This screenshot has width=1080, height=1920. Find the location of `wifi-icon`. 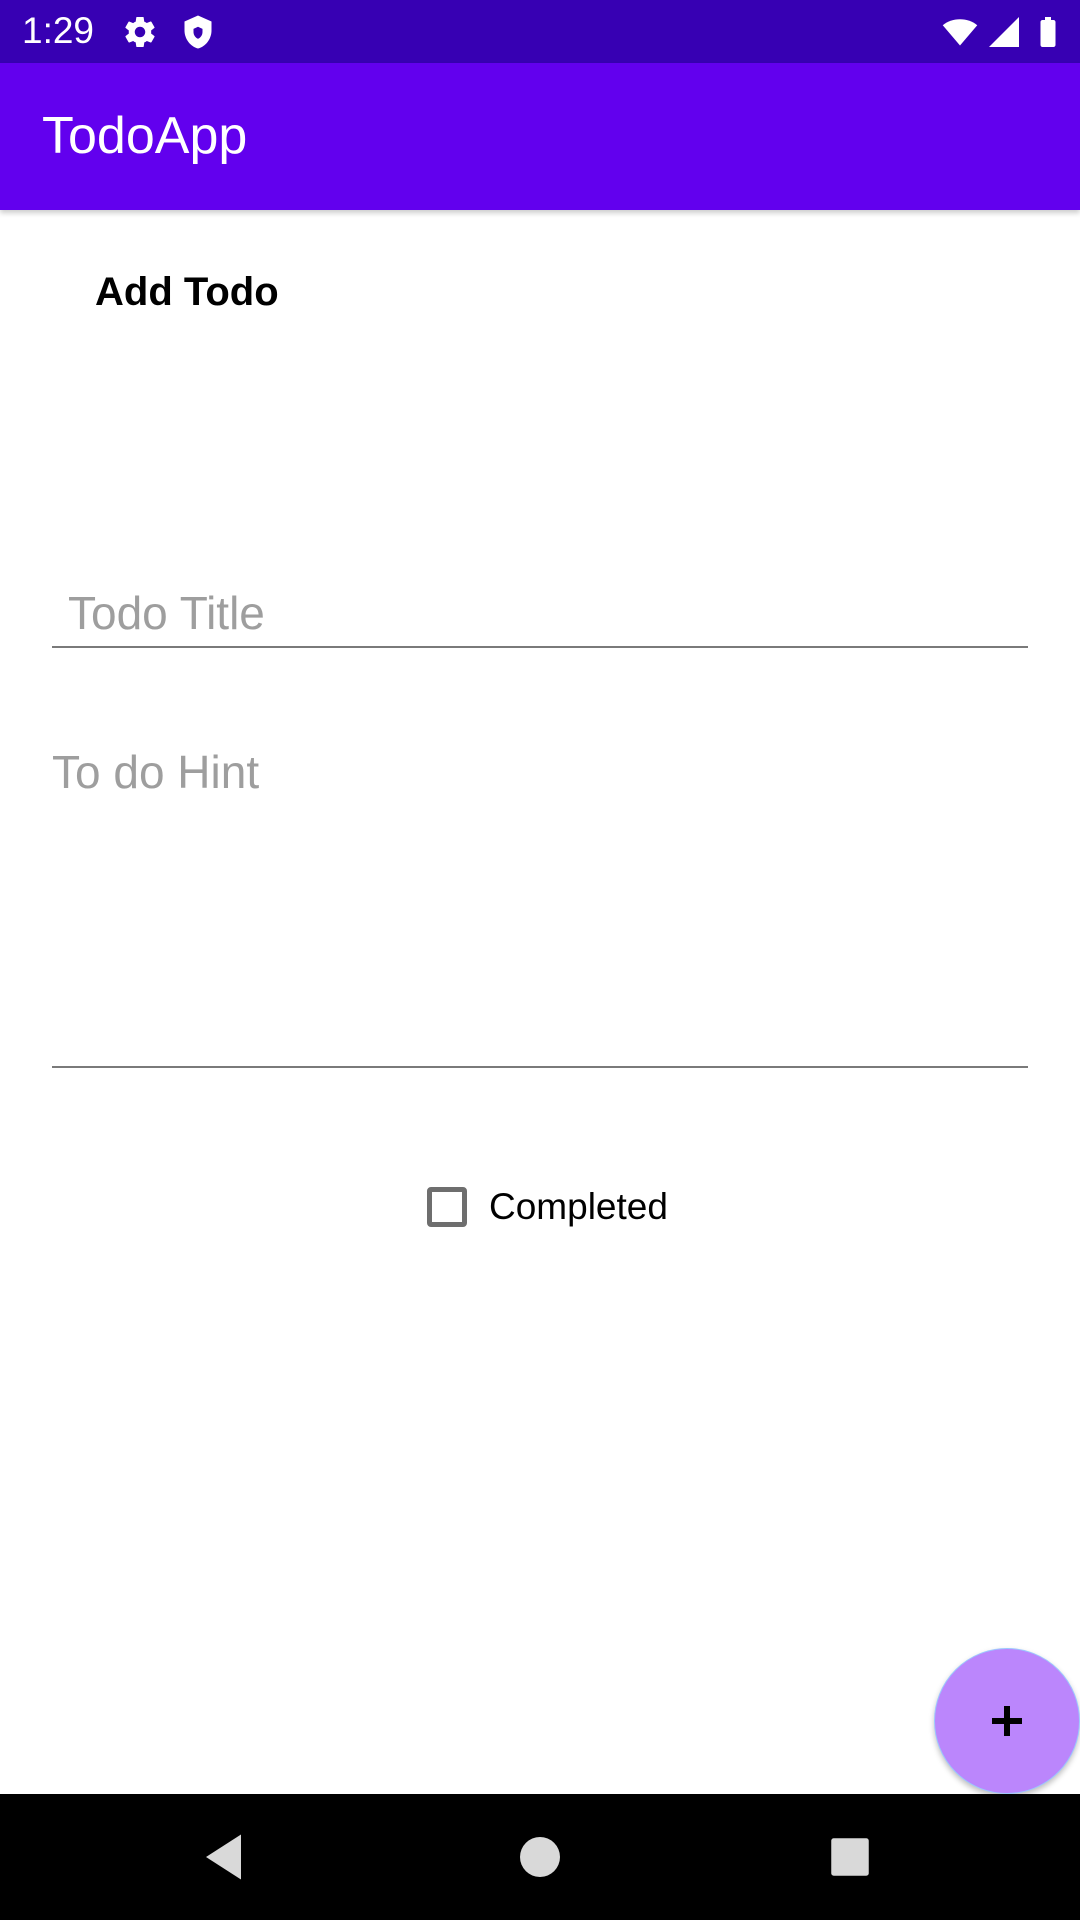

wifi-icon is located at coordinates (960, 32).